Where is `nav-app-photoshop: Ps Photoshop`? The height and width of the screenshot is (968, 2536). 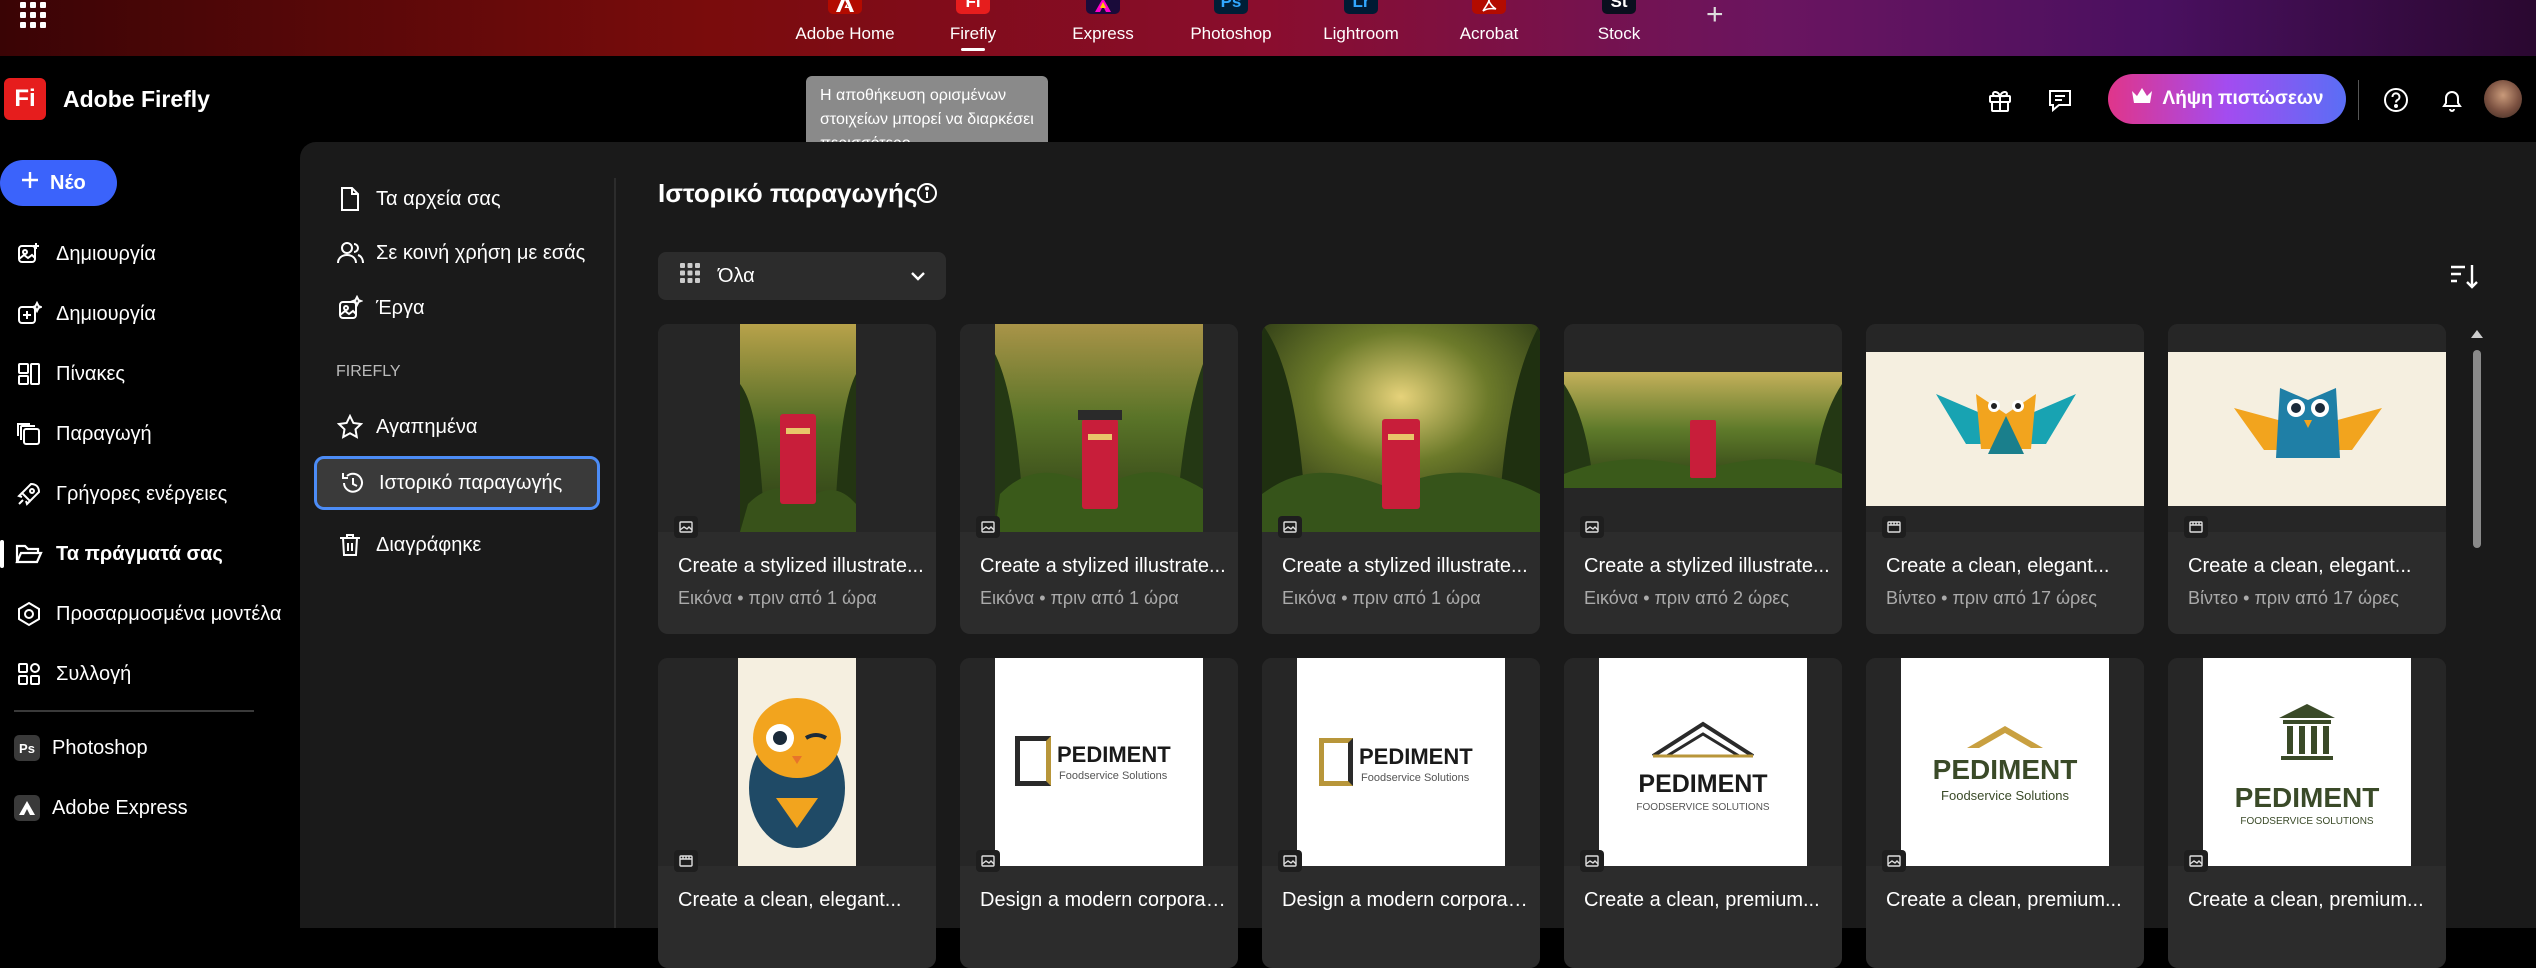
nav-app-photoshop: Ps Photoshop is located at coordinates (150, 748).